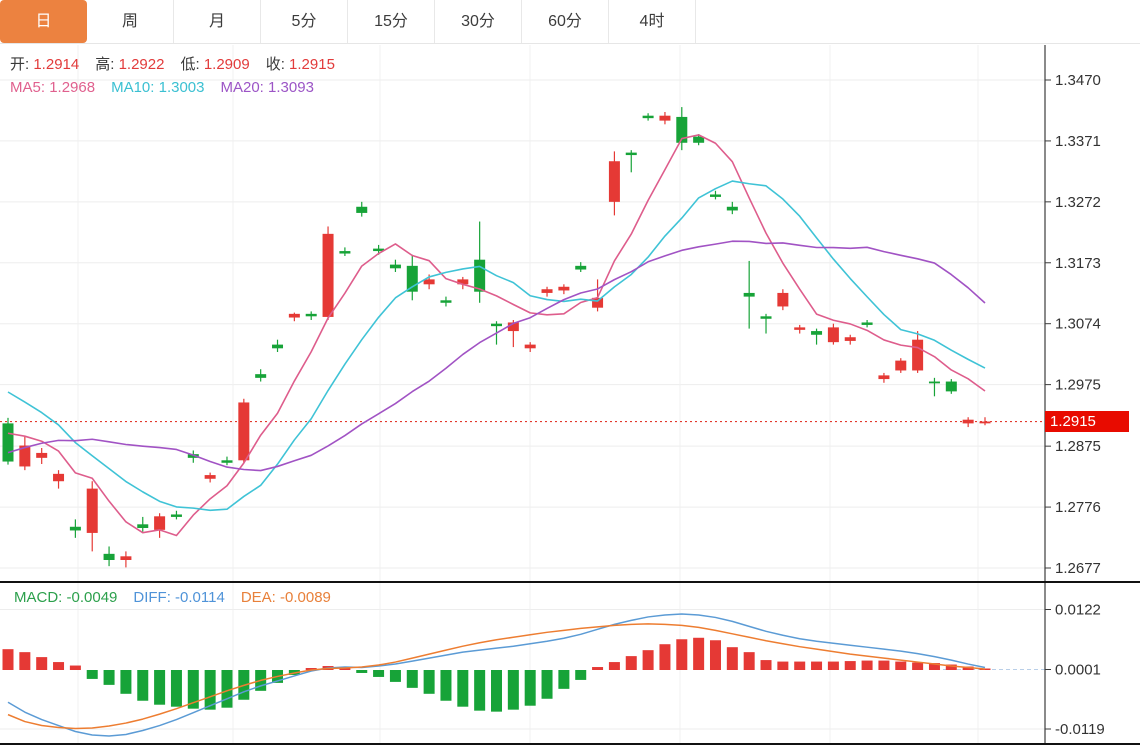  I want to click on tab-timeframe-4: 15分, so click(391, 21).